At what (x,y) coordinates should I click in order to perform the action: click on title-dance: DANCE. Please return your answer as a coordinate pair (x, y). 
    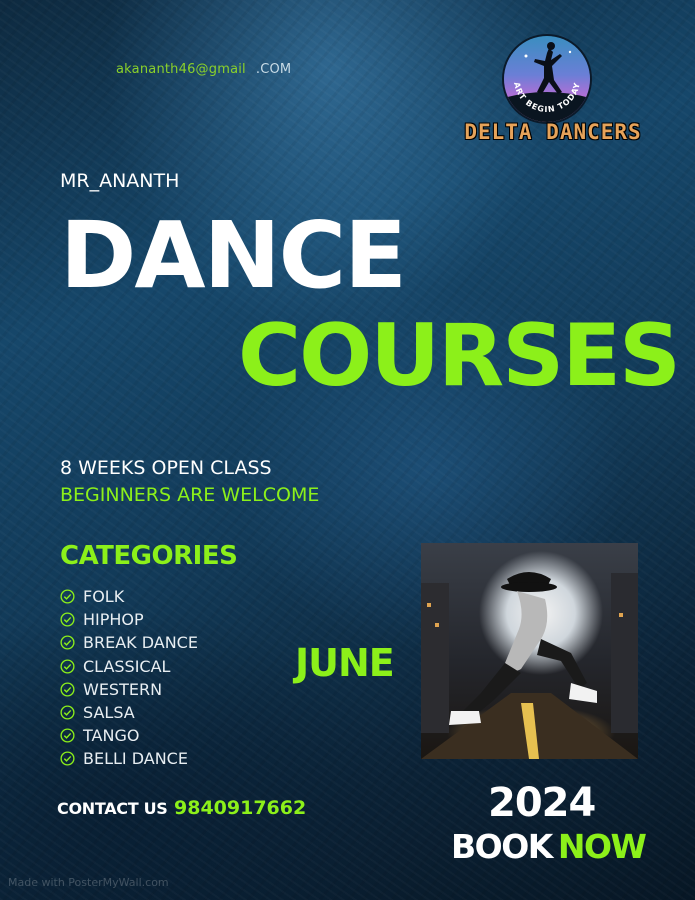
    Looking at the image, I should click on (233, 255).